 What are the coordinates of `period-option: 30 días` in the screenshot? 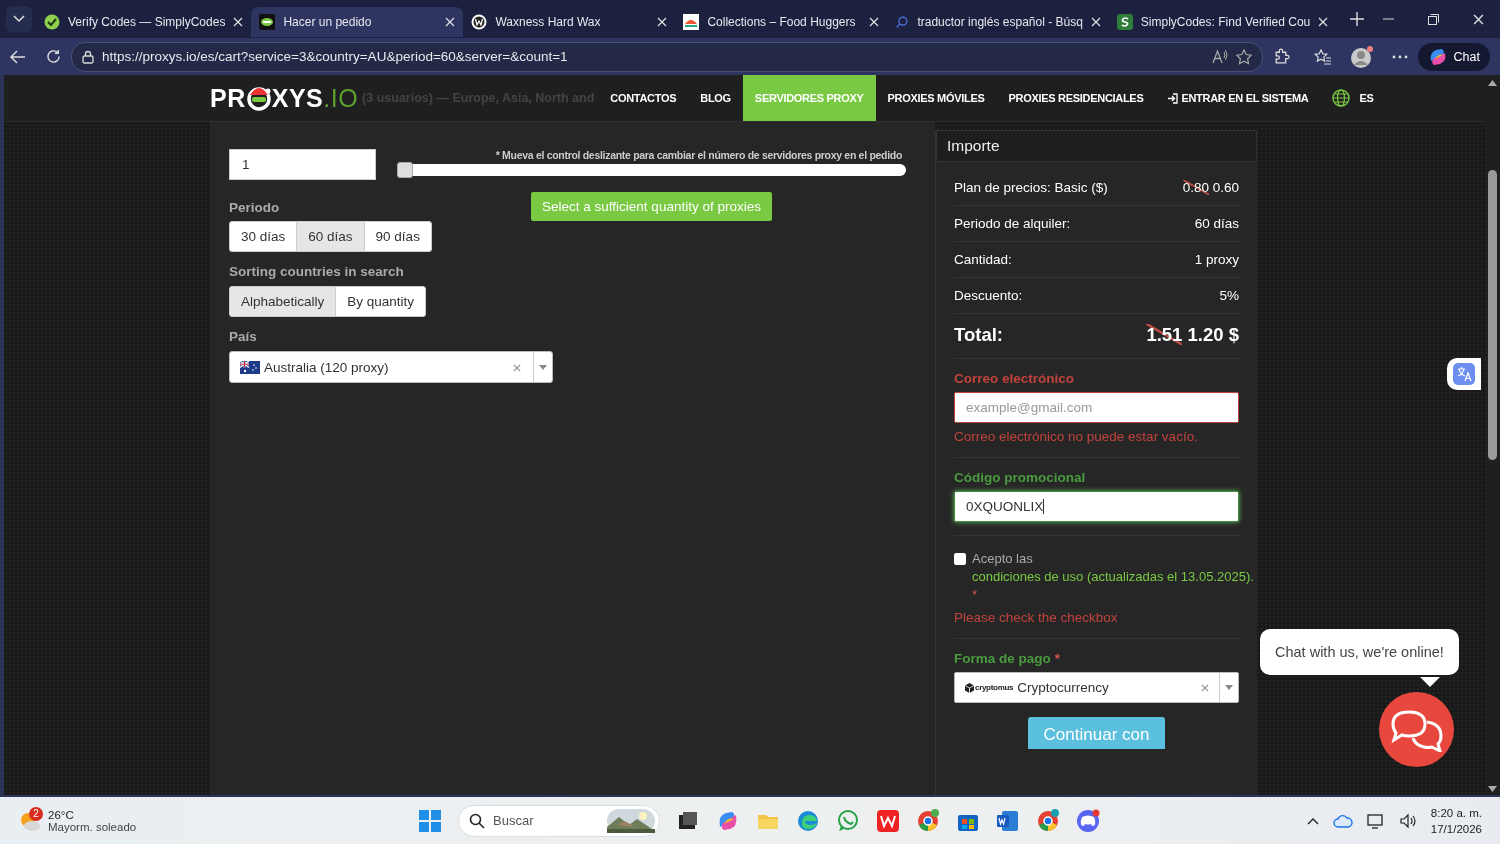 It's located at (263, 236).